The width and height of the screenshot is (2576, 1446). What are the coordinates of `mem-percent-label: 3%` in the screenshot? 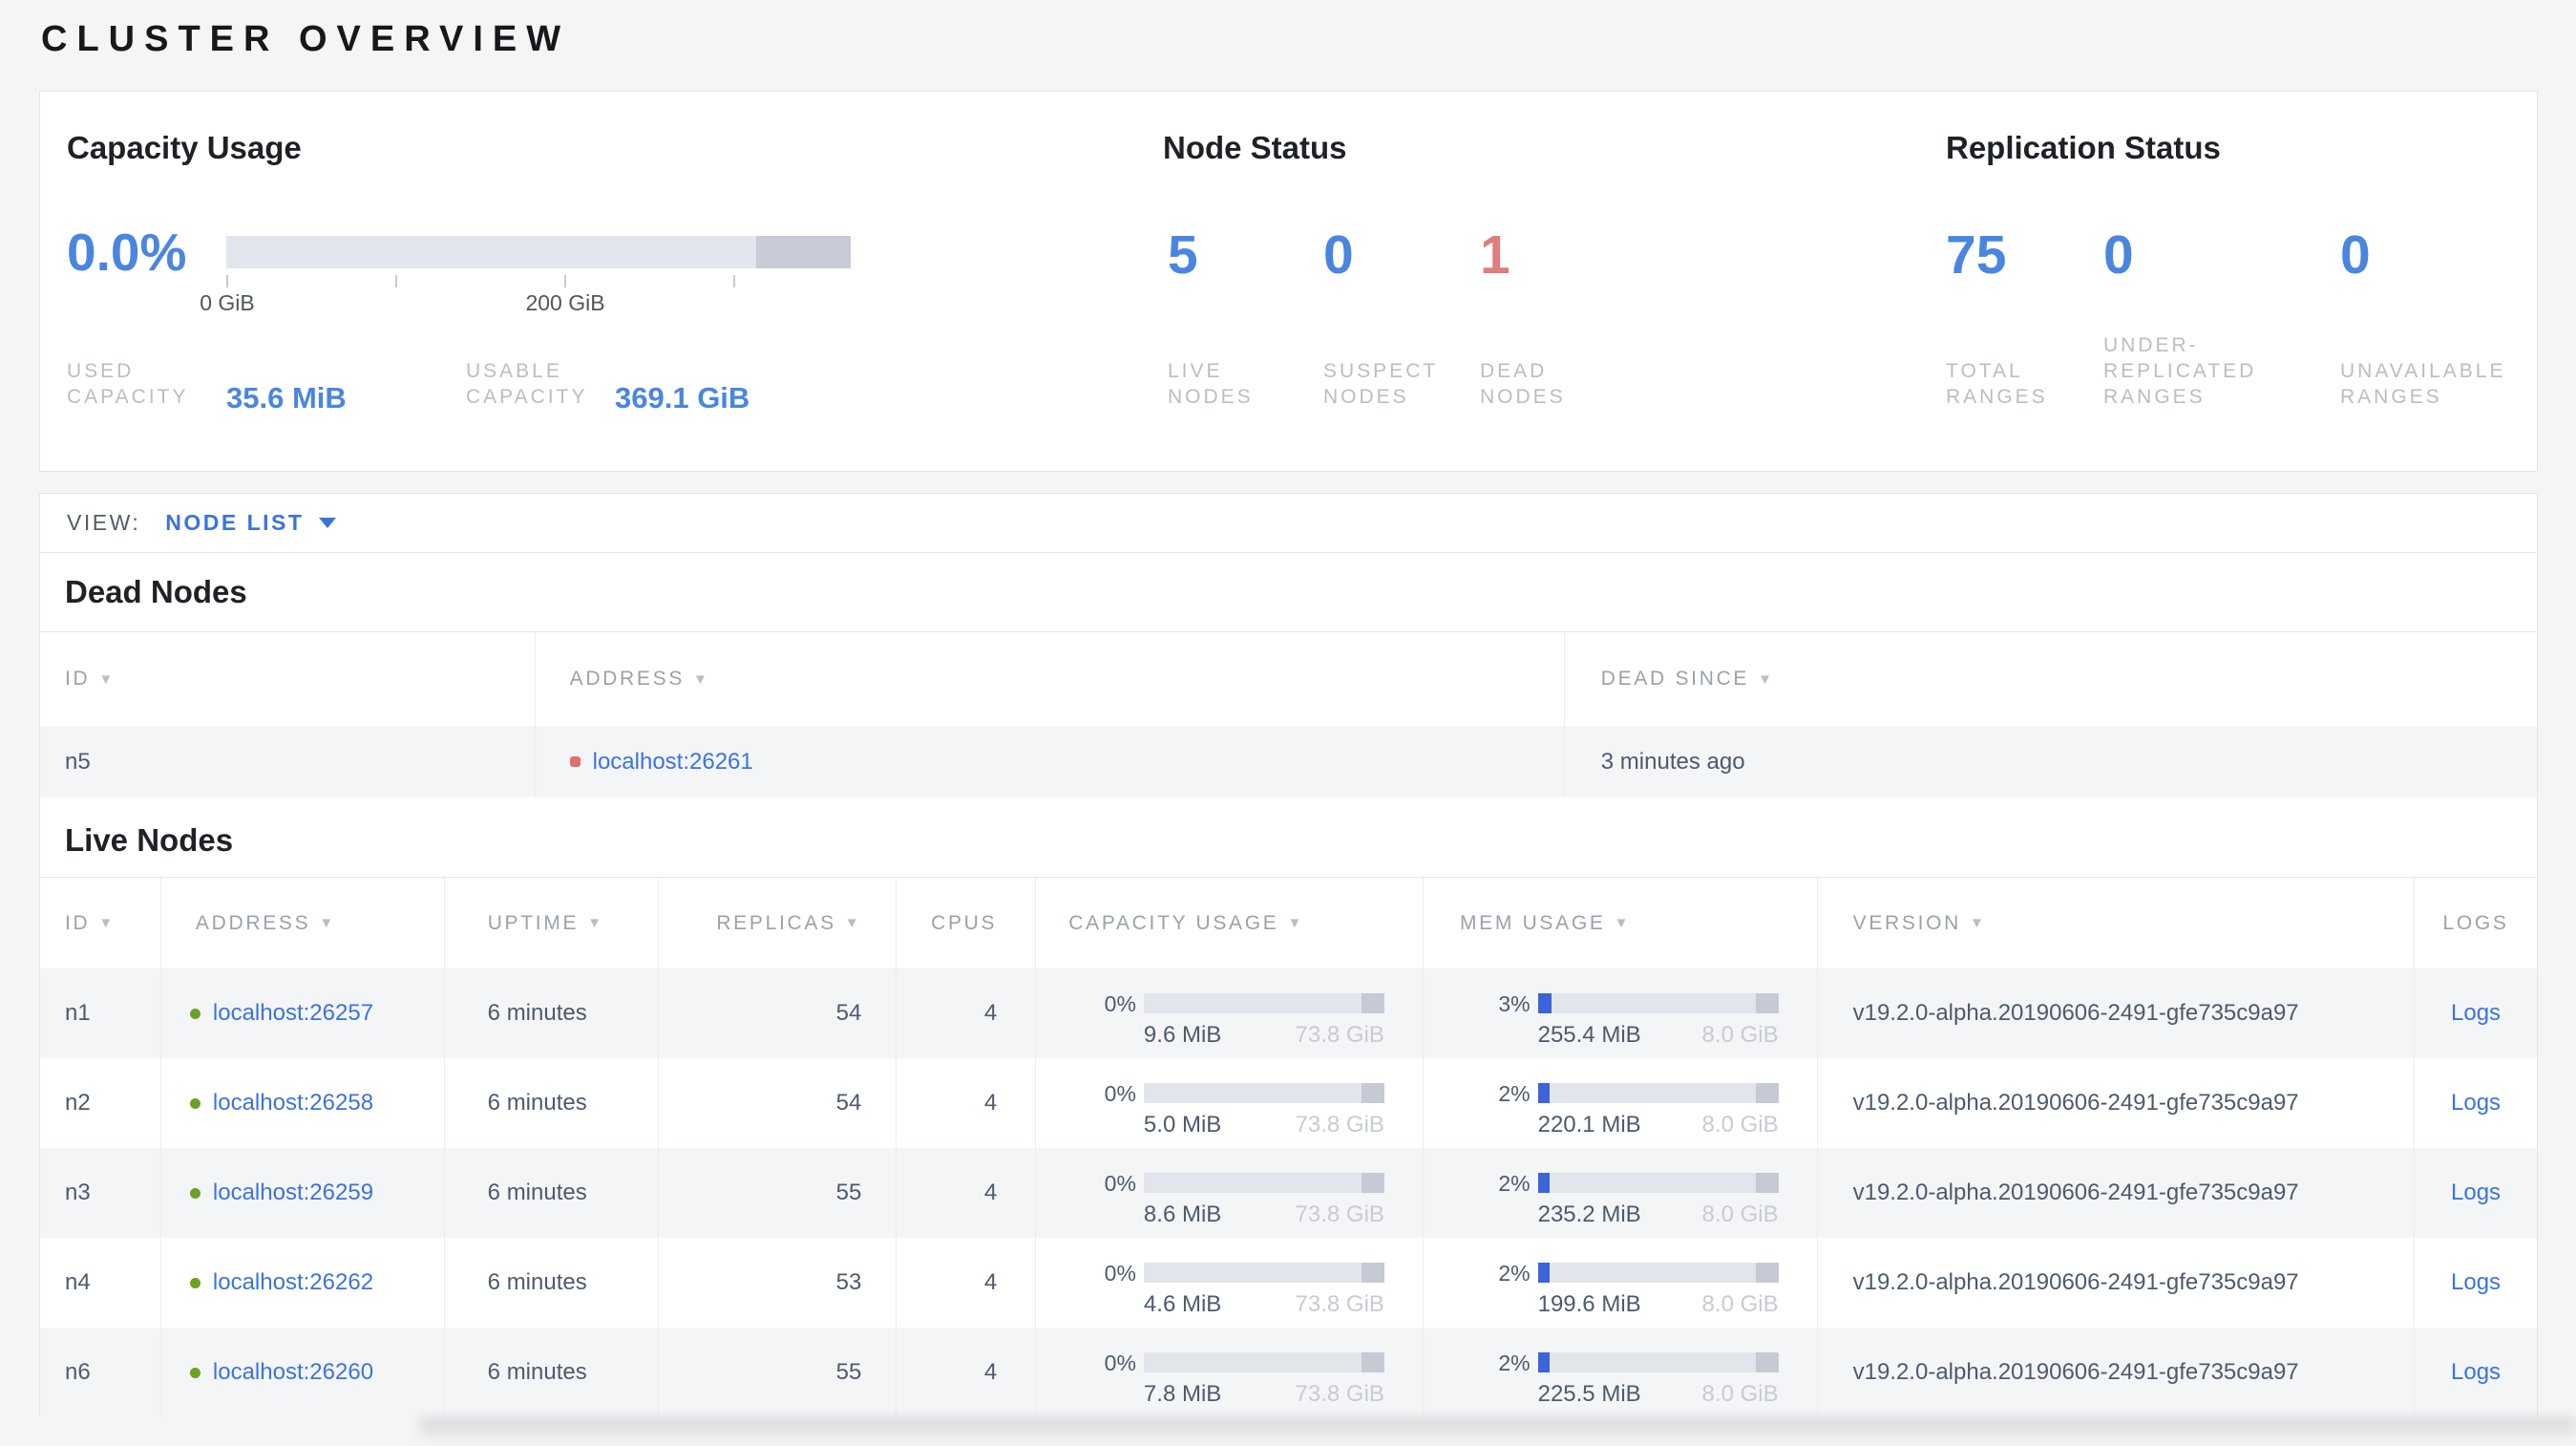 It's located at (1514, 1003).